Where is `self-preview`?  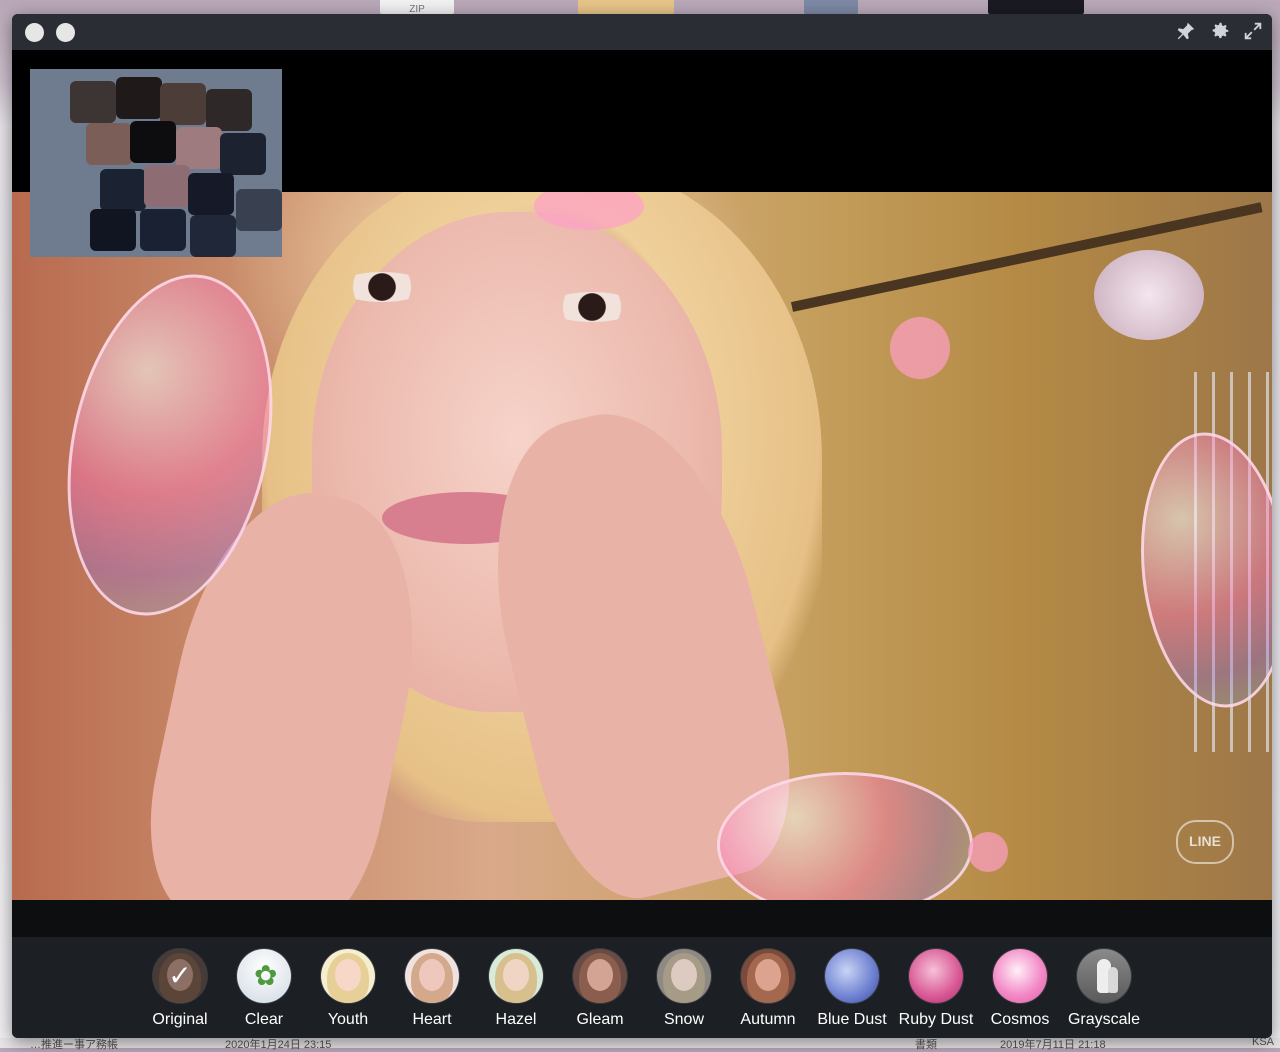
self-preview is located at coordinates (156, 163).